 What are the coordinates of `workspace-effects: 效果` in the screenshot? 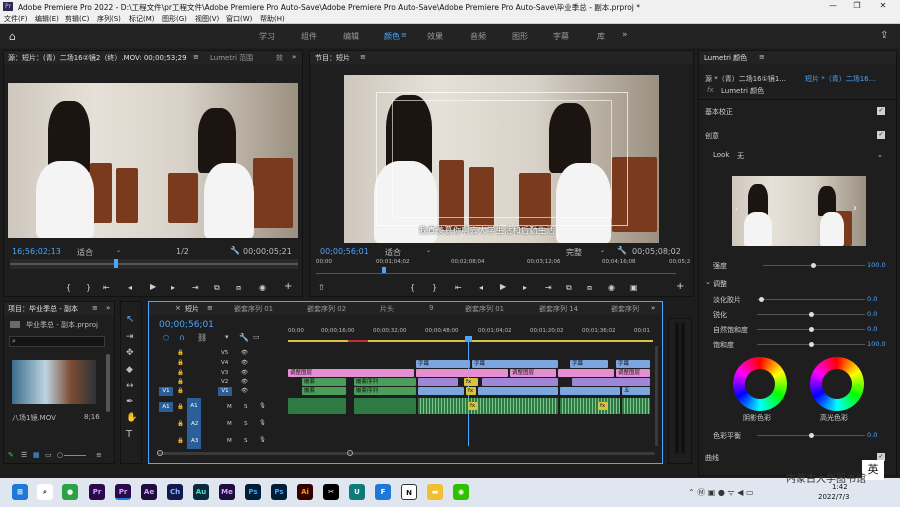 It's located at (435, 36).